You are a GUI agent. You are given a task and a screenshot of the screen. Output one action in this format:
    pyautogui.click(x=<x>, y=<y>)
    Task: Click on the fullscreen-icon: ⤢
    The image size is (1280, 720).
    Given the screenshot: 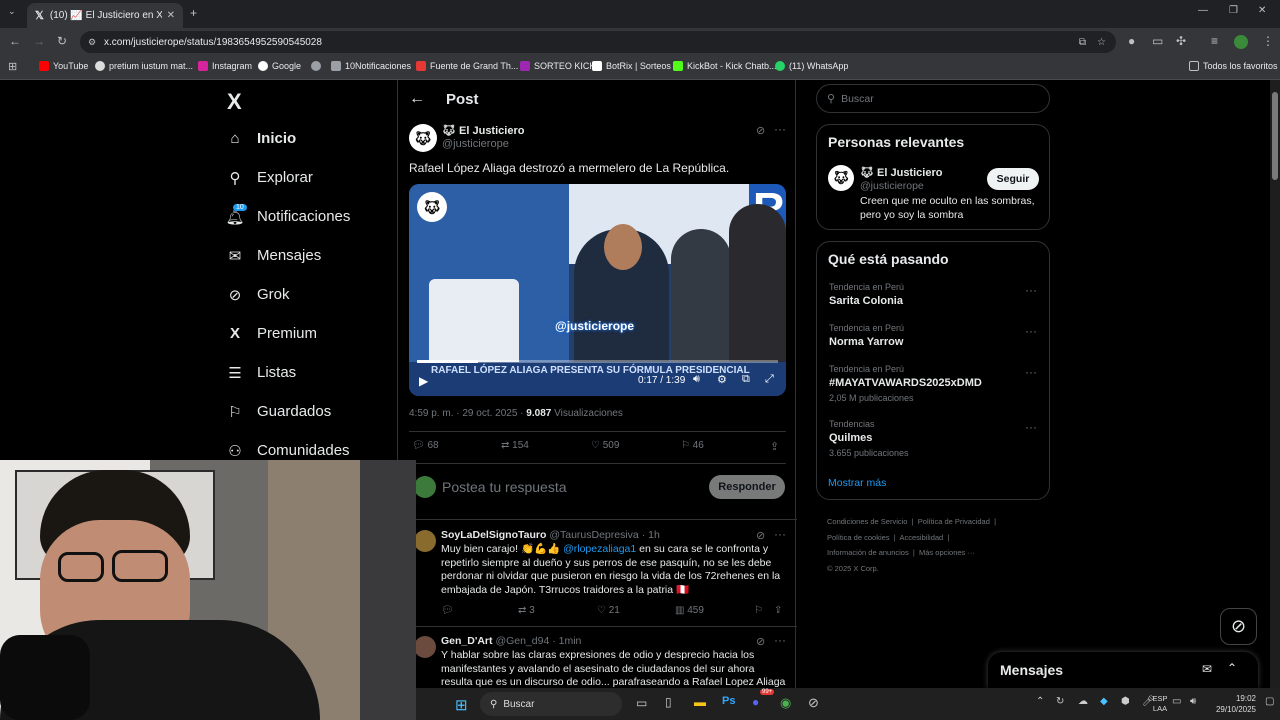 What is the action you would take?
    pyautogui.click(x=769, y=379)
    